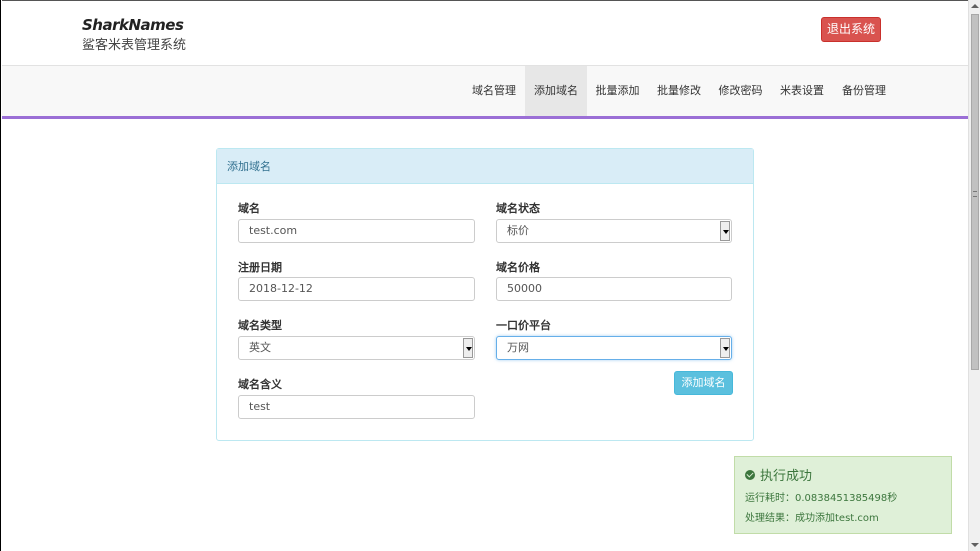 Image resolution: width=980 pixels, height=551 pixels. I want to click on domain-input: test.com, so click(356, 231).